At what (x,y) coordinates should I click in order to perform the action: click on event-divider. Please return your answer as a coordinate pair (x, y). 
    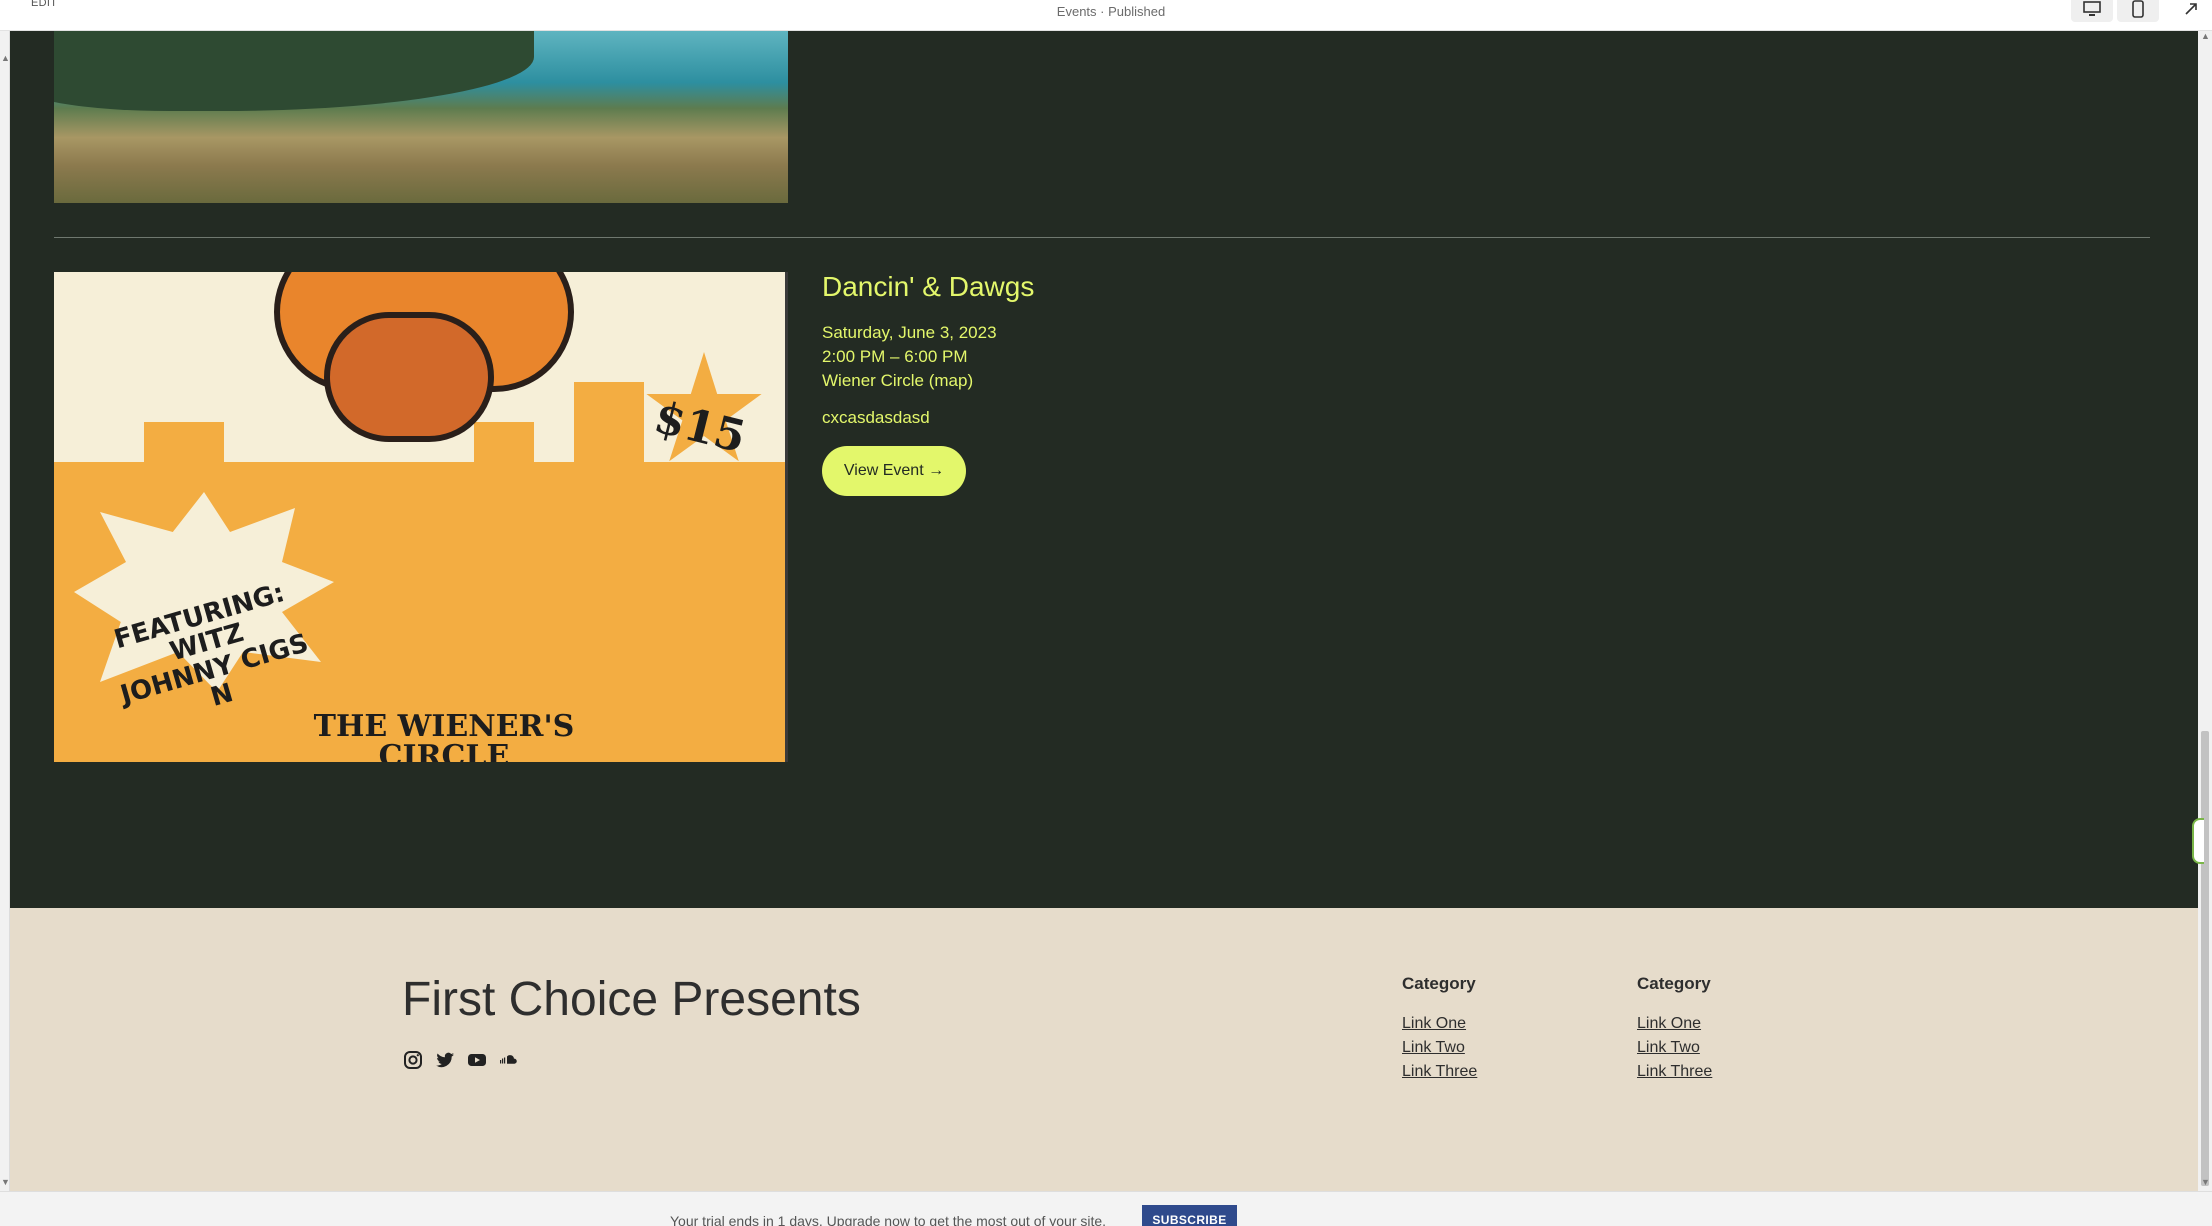
    Looking at the image, I should click on (1102, 237).